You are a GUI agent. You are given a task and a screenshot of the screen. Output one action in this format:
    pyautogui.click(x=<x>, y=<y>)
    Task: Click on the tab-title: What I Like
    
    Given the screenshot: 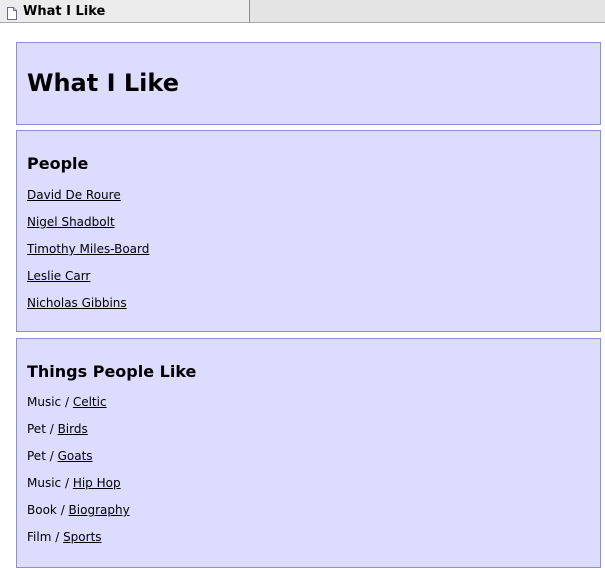 What is the action you would take?
    pyautogui.click(x=64, y=11)
    